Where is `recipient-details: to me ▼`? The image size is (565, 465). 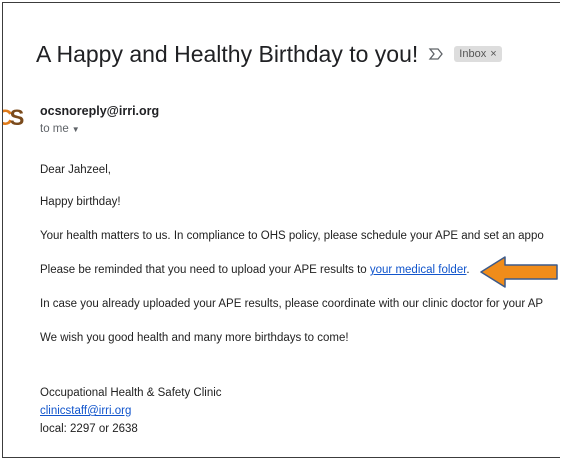 recipient-details: to me ▼ is located at coordinates (60, 129).